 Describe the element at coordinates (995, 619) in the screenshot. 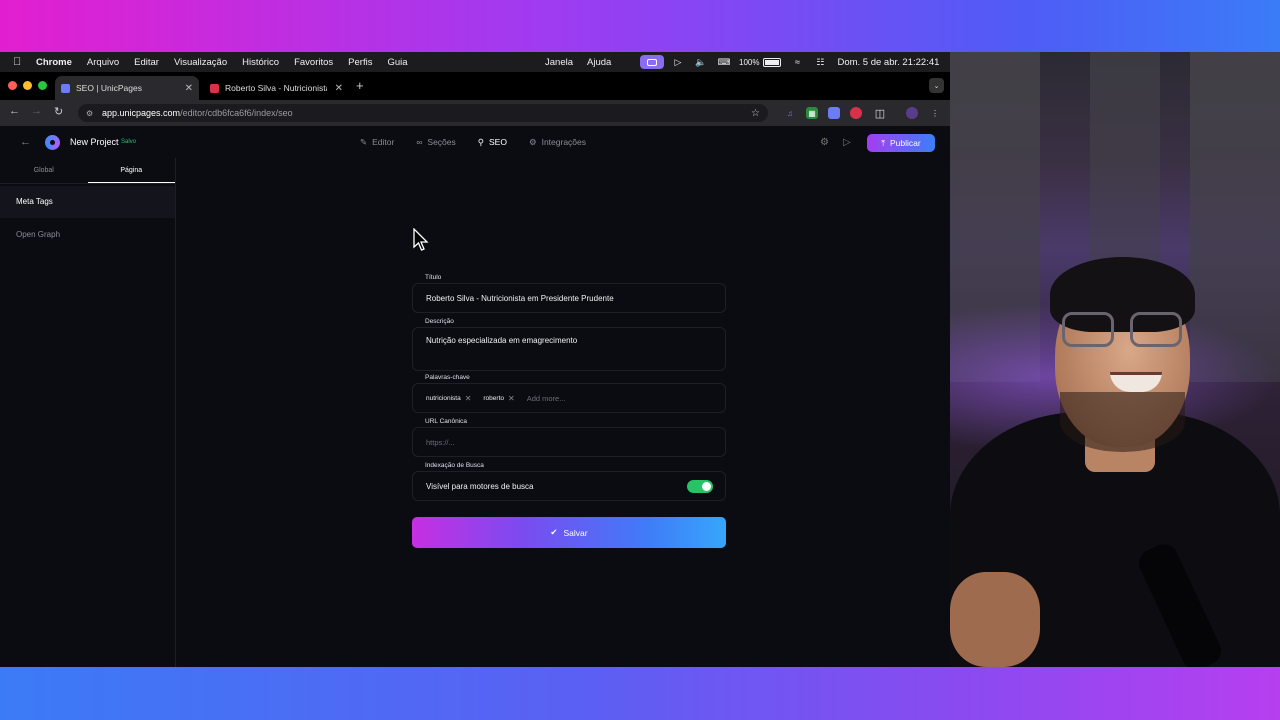

I see `presenter-hand` at that location.